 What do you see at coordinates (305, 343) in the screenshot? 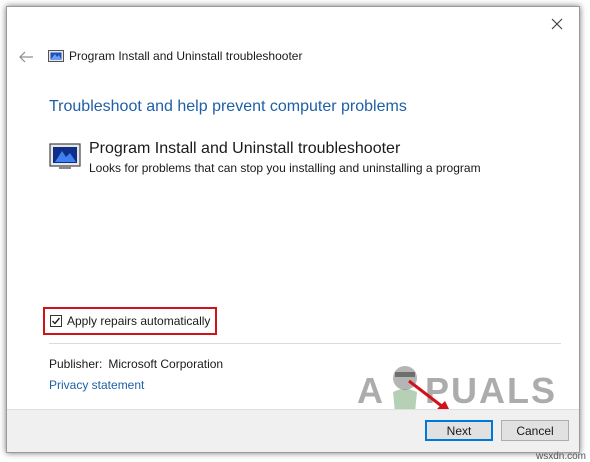
I see `separator` at bounding box center [305, 343].